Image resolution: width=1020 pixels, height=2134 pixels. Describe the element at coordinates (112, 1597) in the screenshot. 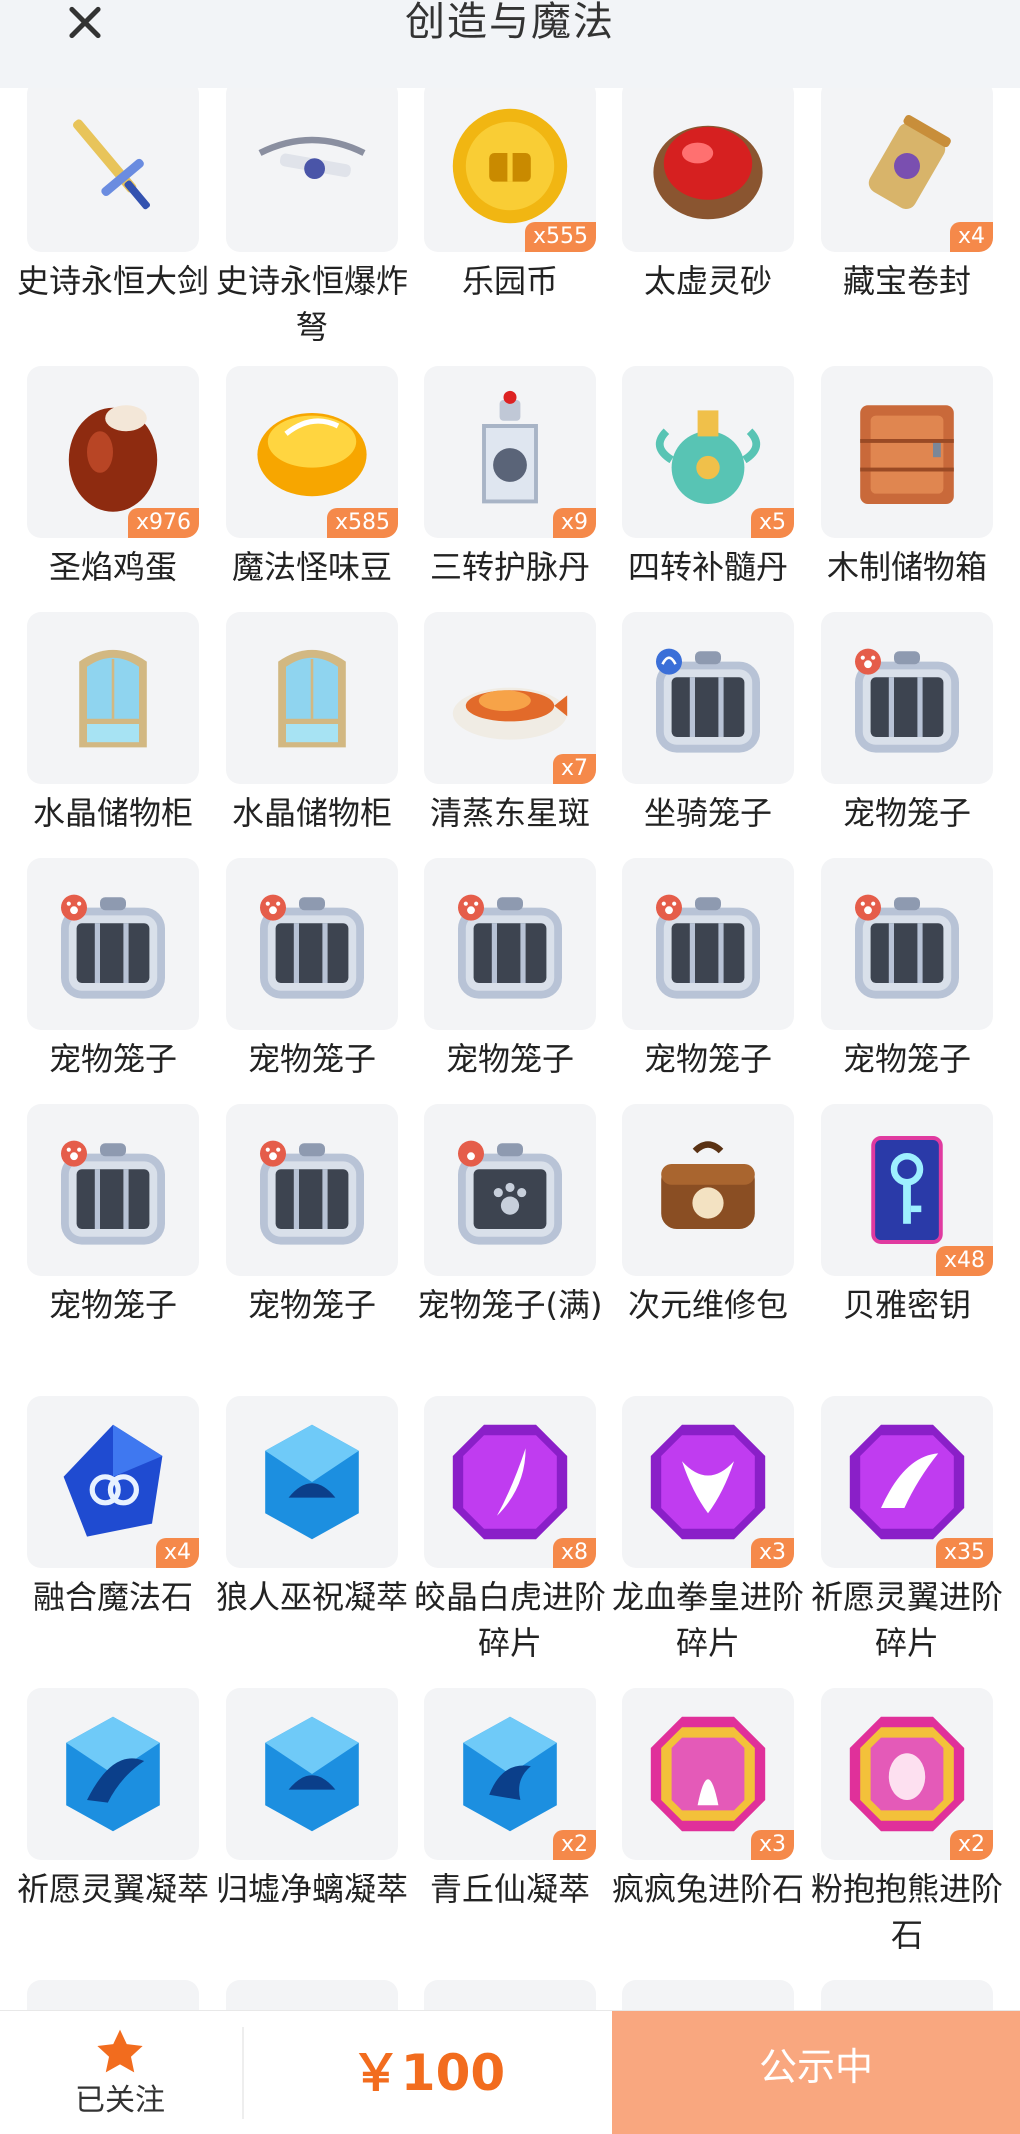

I see `item-name: 融合魔法石` at that location.